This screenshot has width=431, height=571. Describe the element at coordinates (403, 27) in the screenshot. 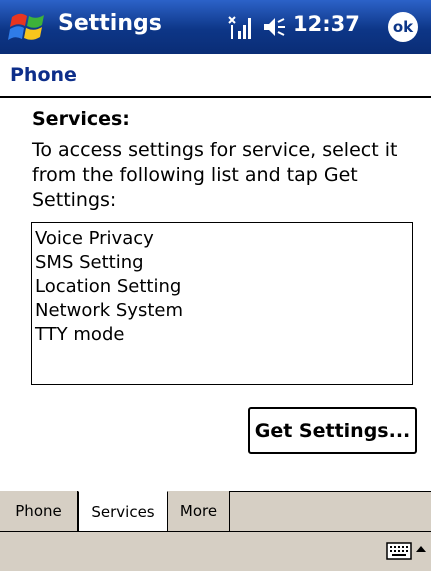

I see `ok-button: ok` at that location.